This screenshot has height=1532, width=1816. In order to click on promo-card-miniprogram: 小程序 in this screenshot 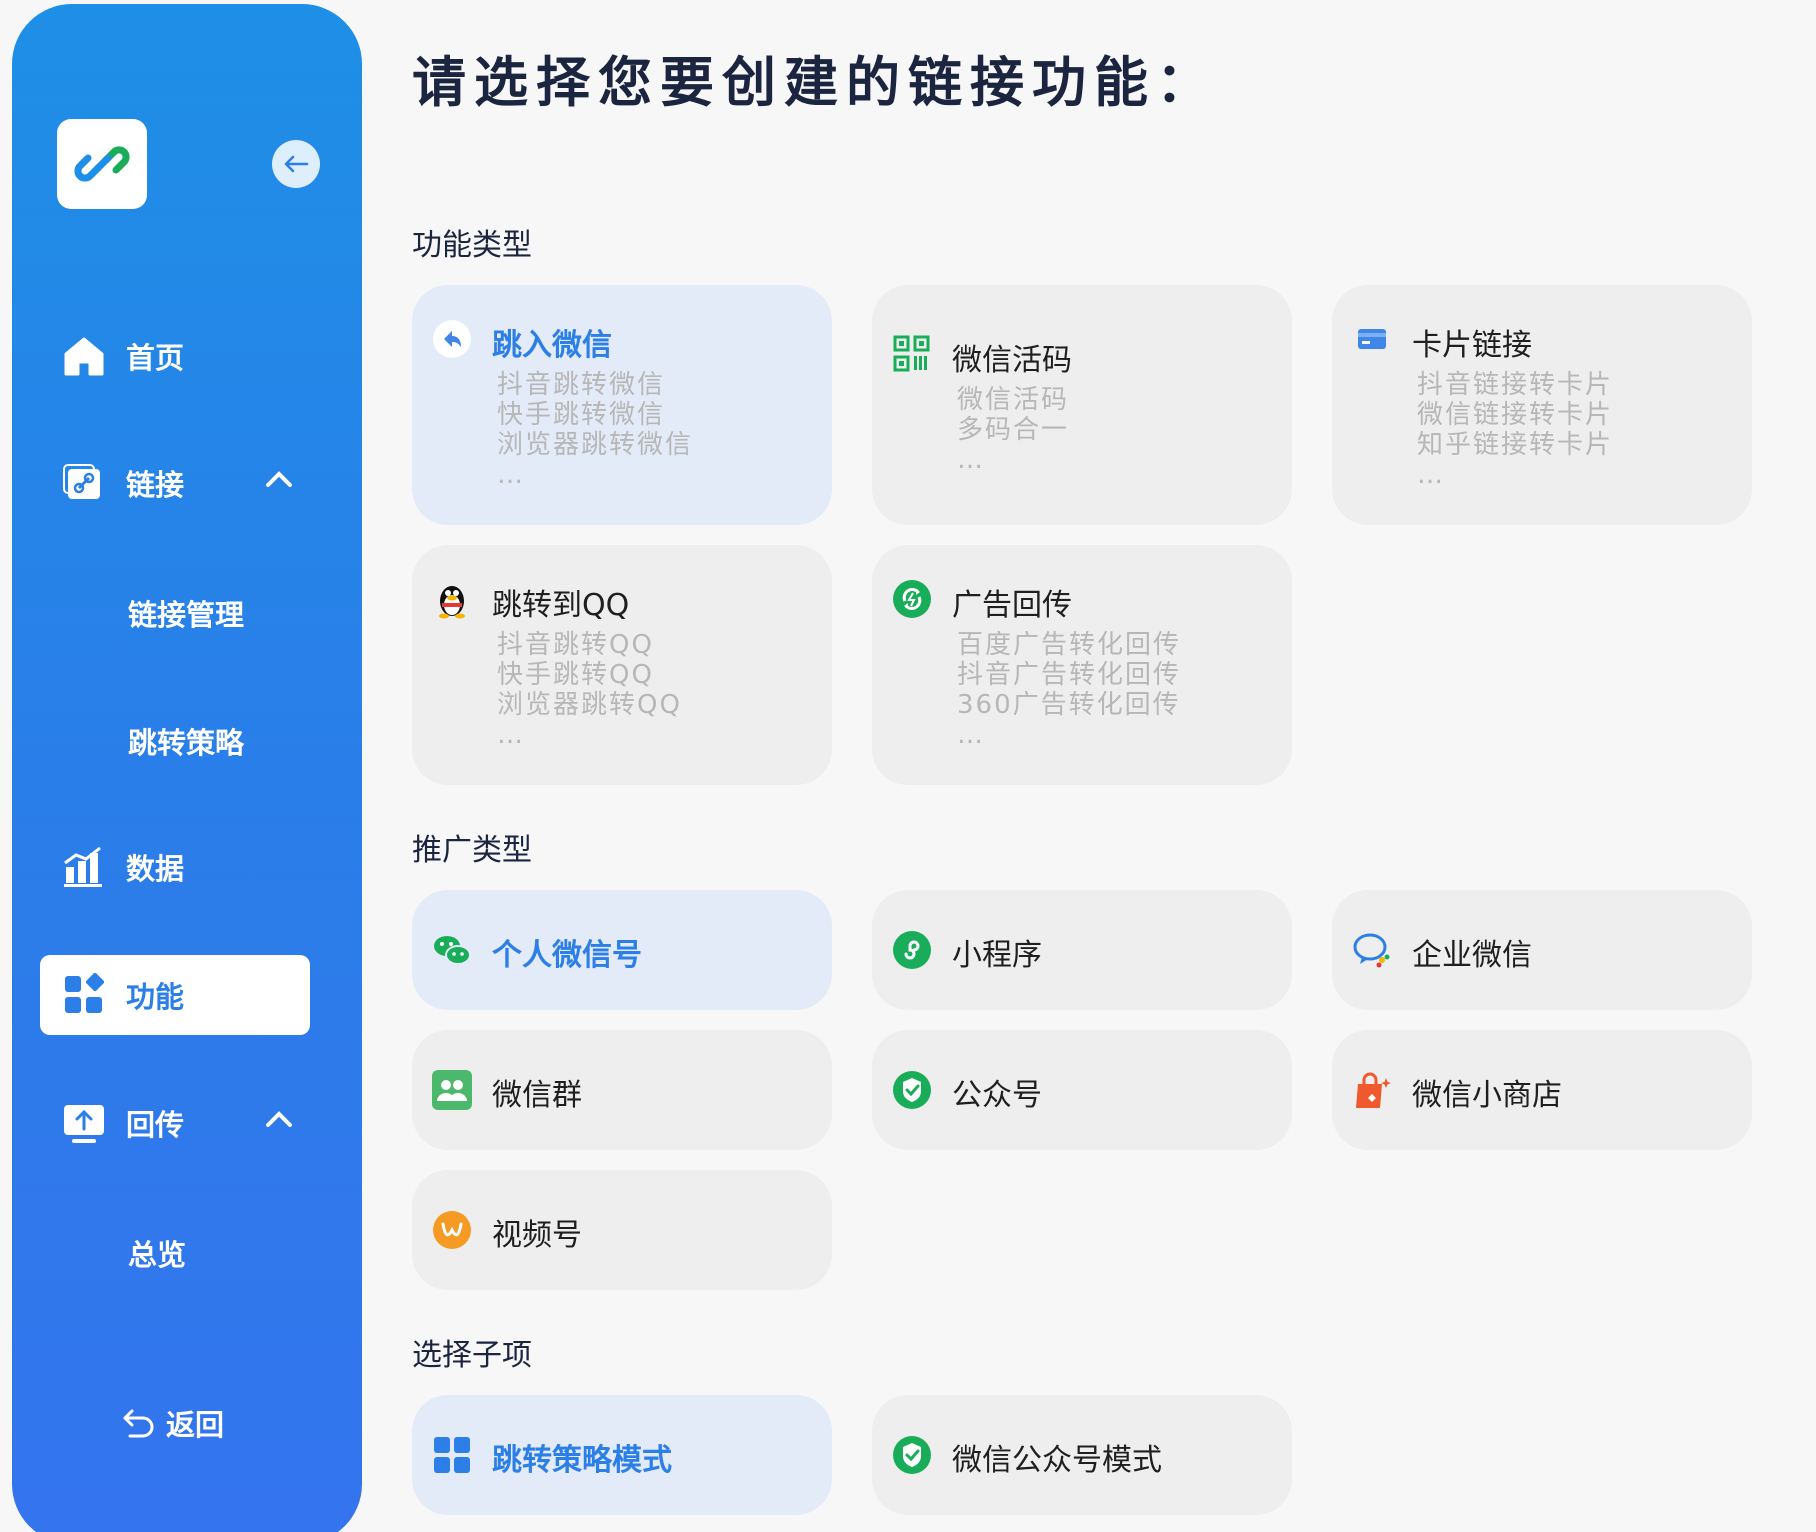, I will do `click(1082, 950)`.